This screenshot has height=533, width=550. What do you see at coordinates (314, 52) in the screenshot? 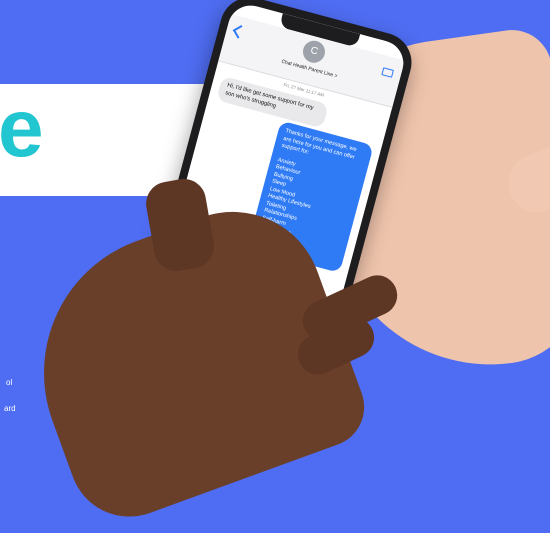
I see `contact-avatar: C` at bounding box center [314, 52].